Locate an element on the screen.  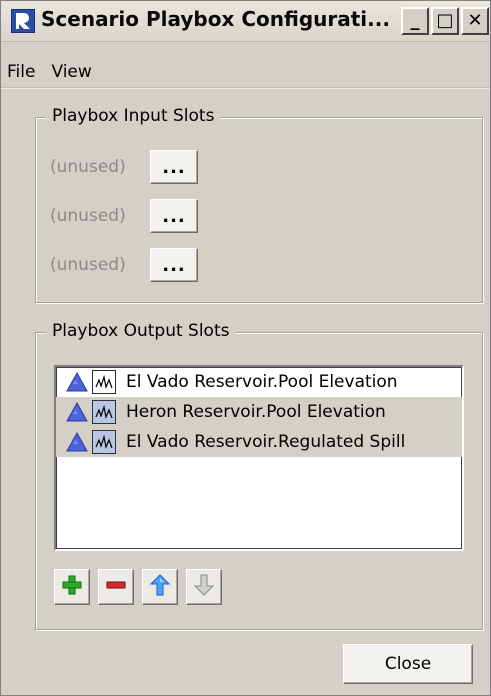
app-icon is located at coordinates (23, 21).